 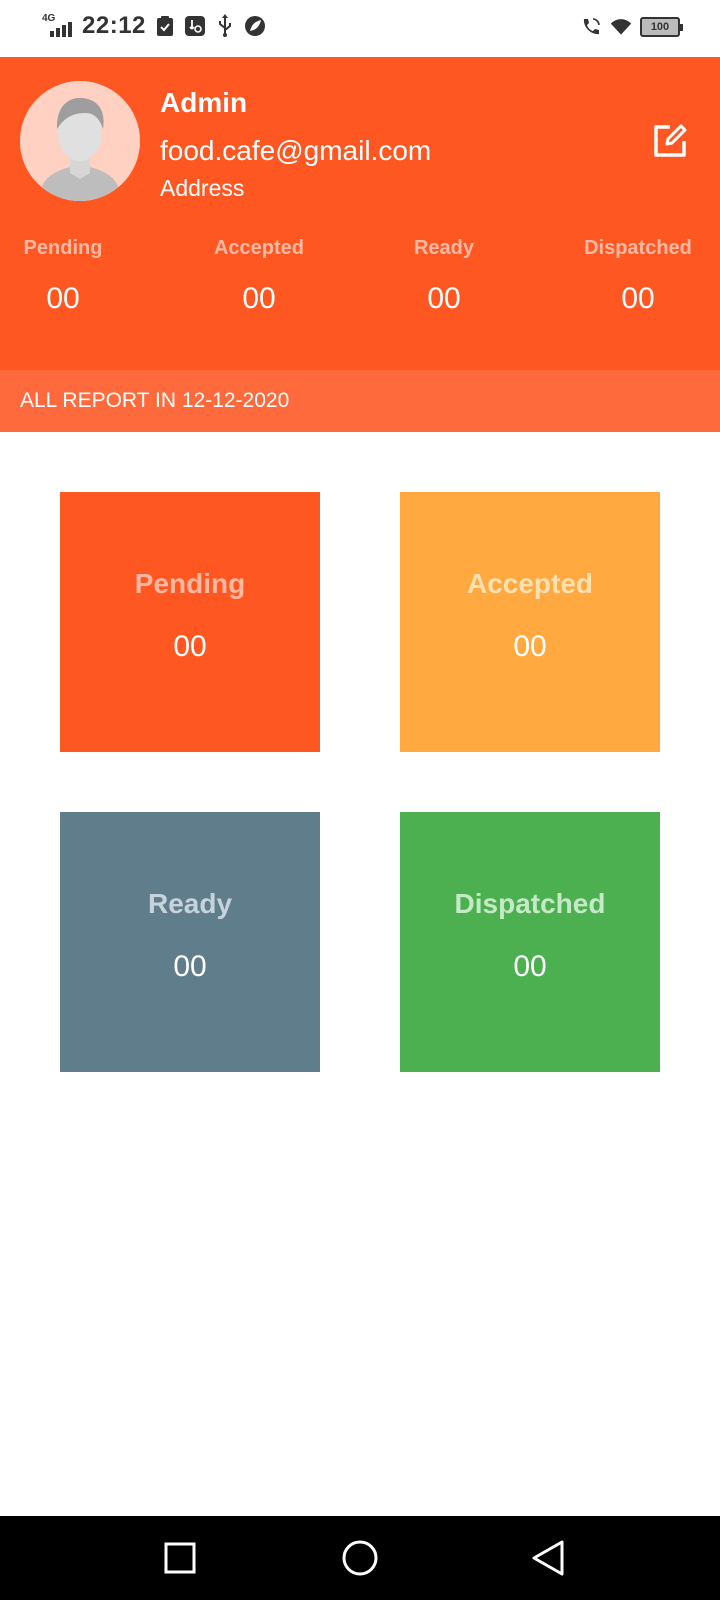 I want to click on recents-square-icon, so click(x=180, y=1558).